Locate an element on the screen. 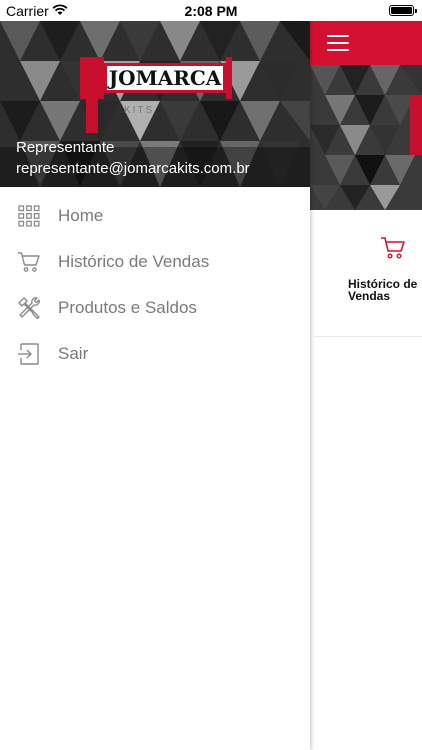 This screenshot has height=750, width=422. user-email: representante@jomarcakits.com.br is located at coordinates (133, 168).